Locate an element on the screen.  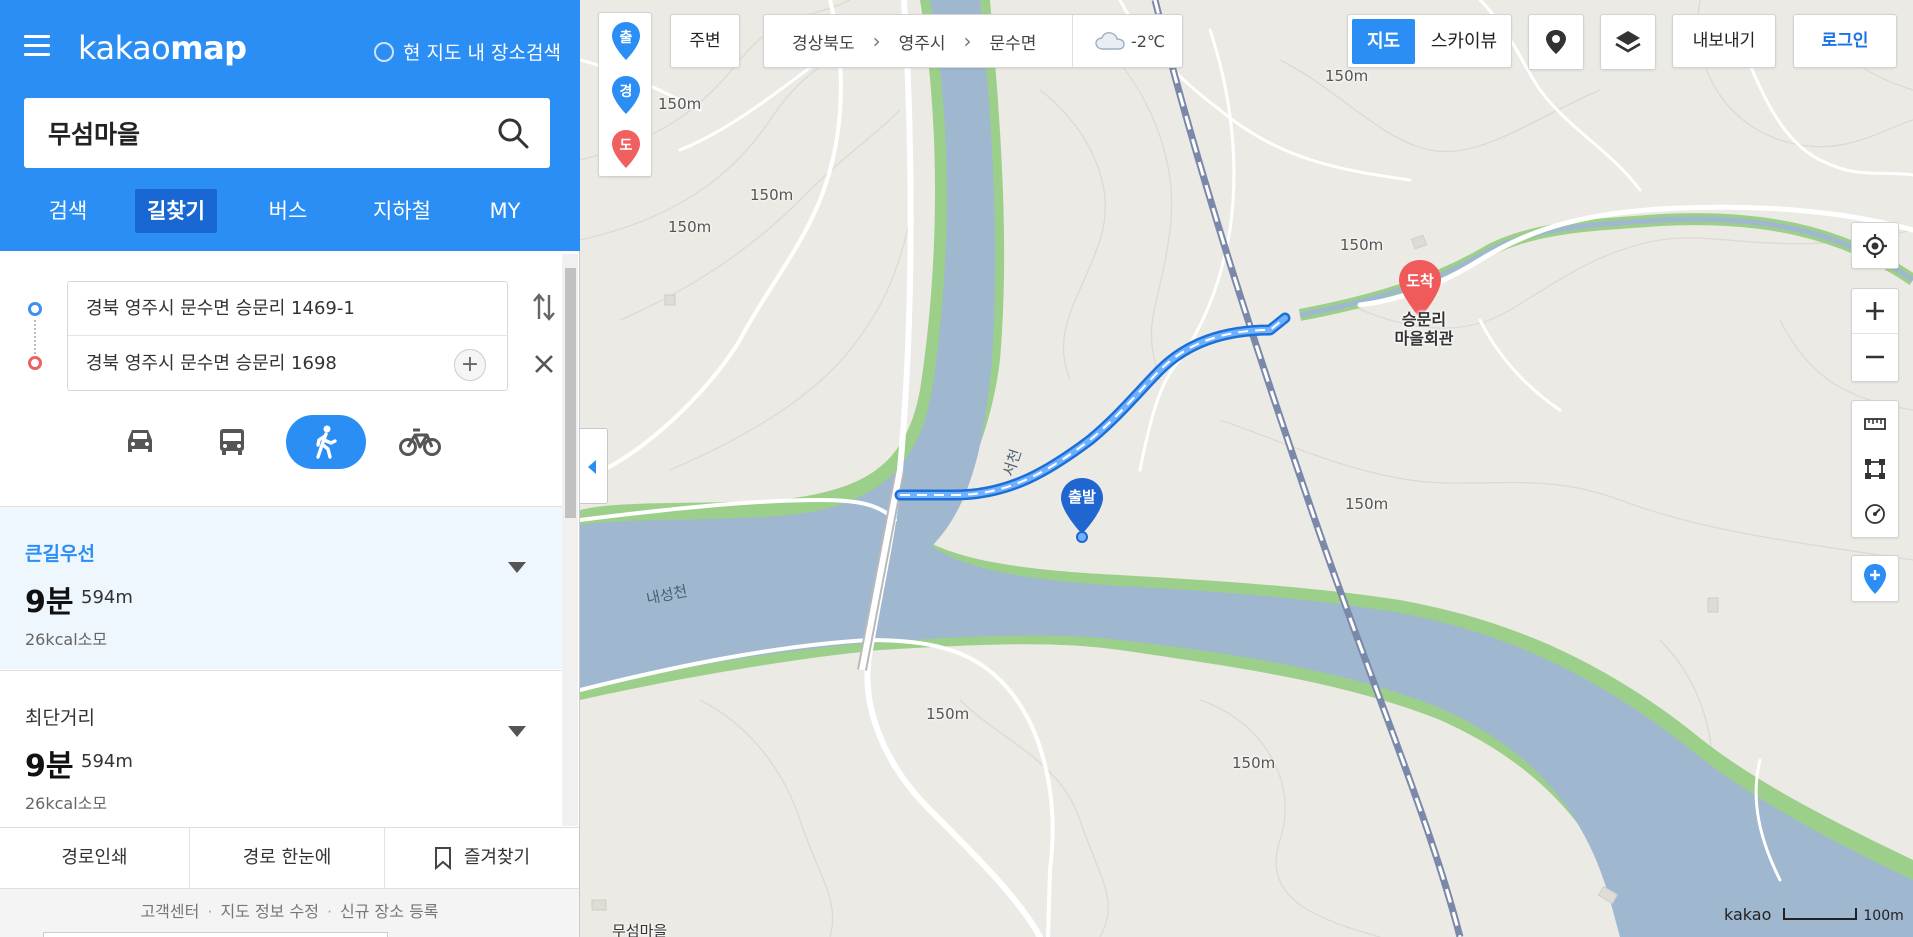
route-distance: 594m is located at coordinates (107, 761).